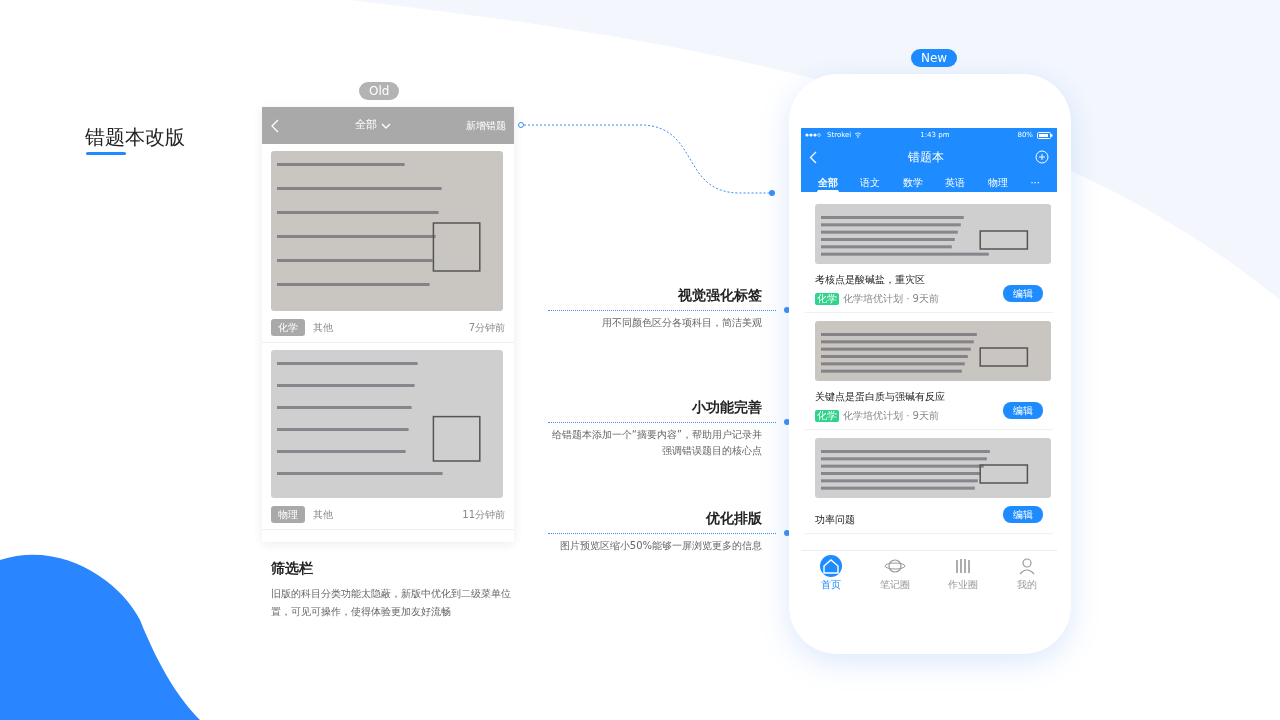 This screenshot has width=1280, height=720. Describe the element at coordinates (719, 295) in the screenshot. I see `feature-title: 视觉强化标签` at that location.